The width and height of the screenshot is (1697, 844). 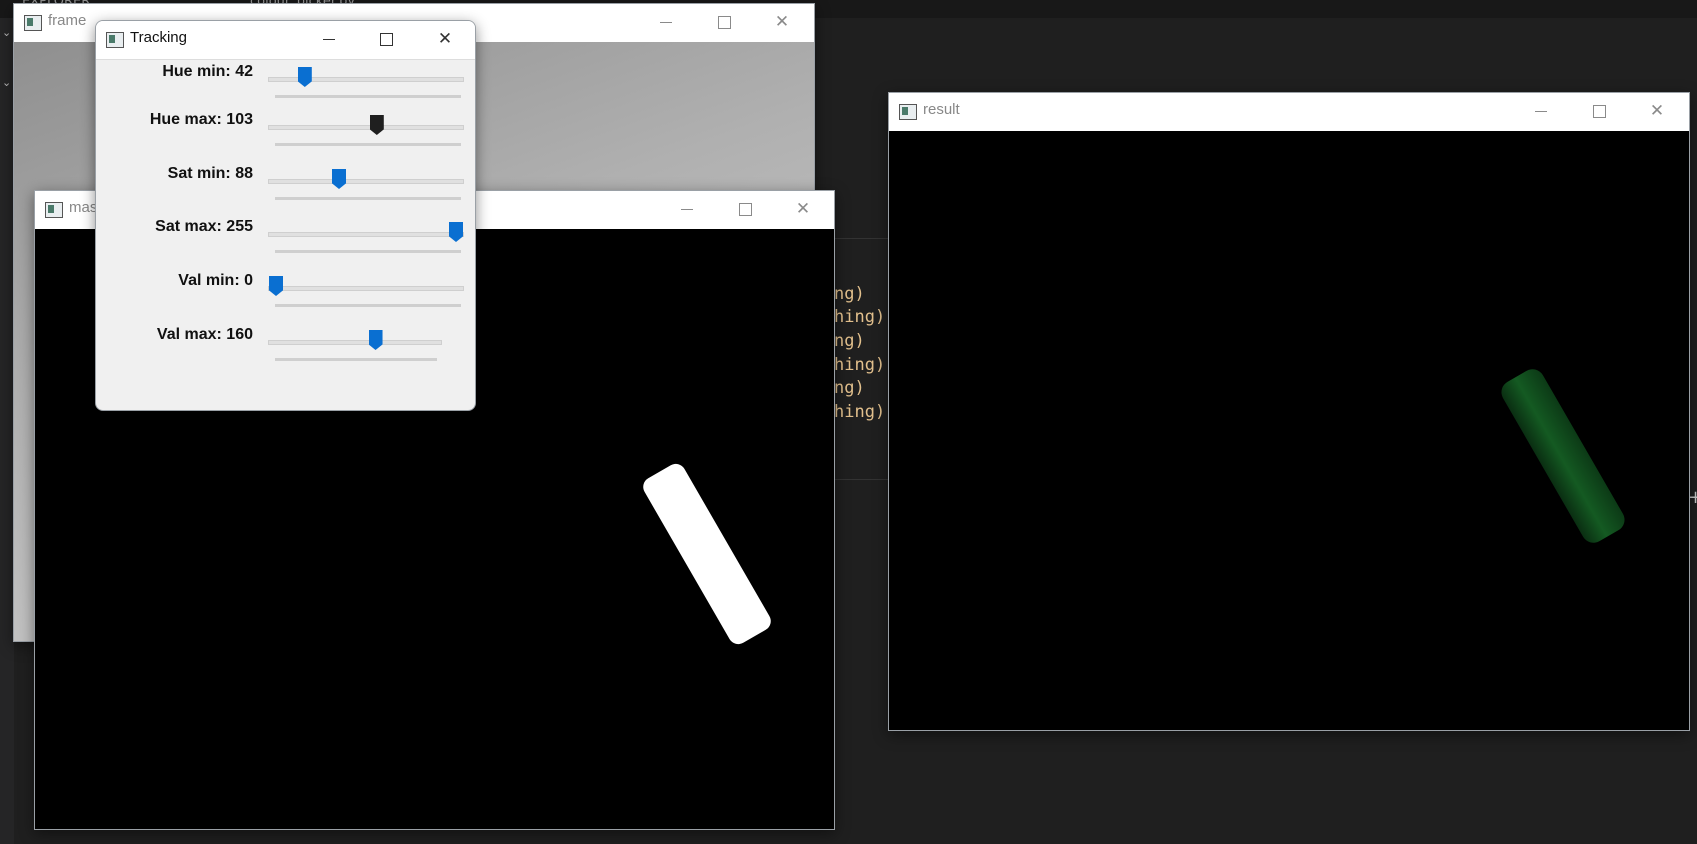 I want to click on trackbar-label: Sat max: 255, so click(x=204, y=226).